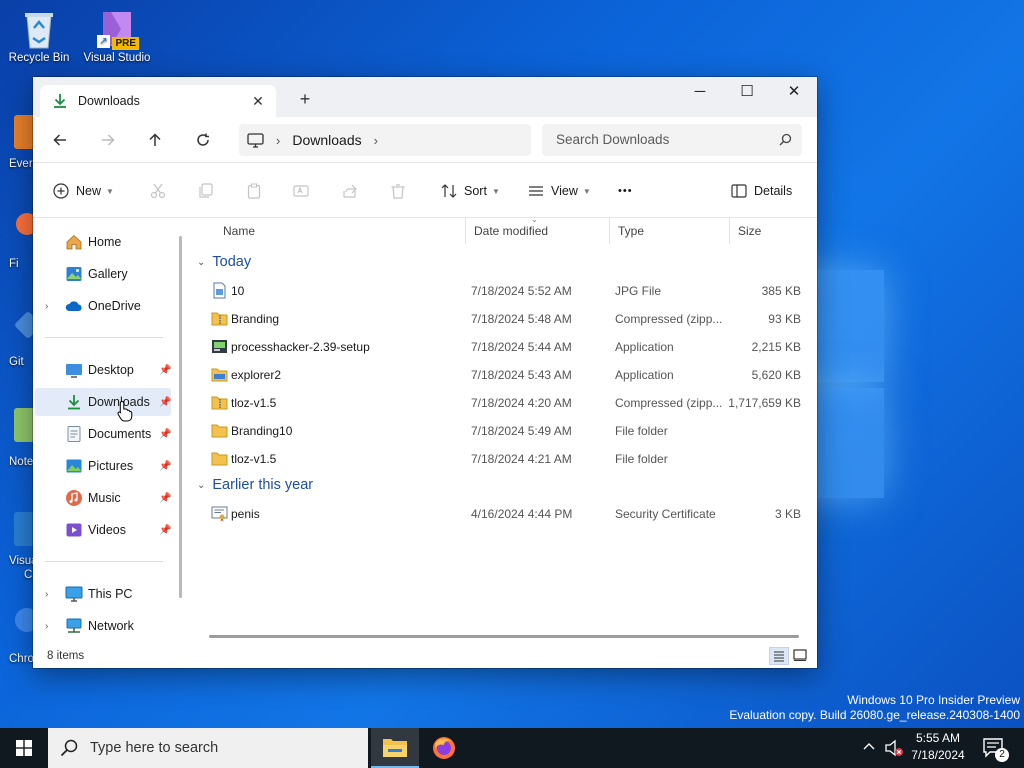  I want to click on file-type: Application, so click(644, 347).